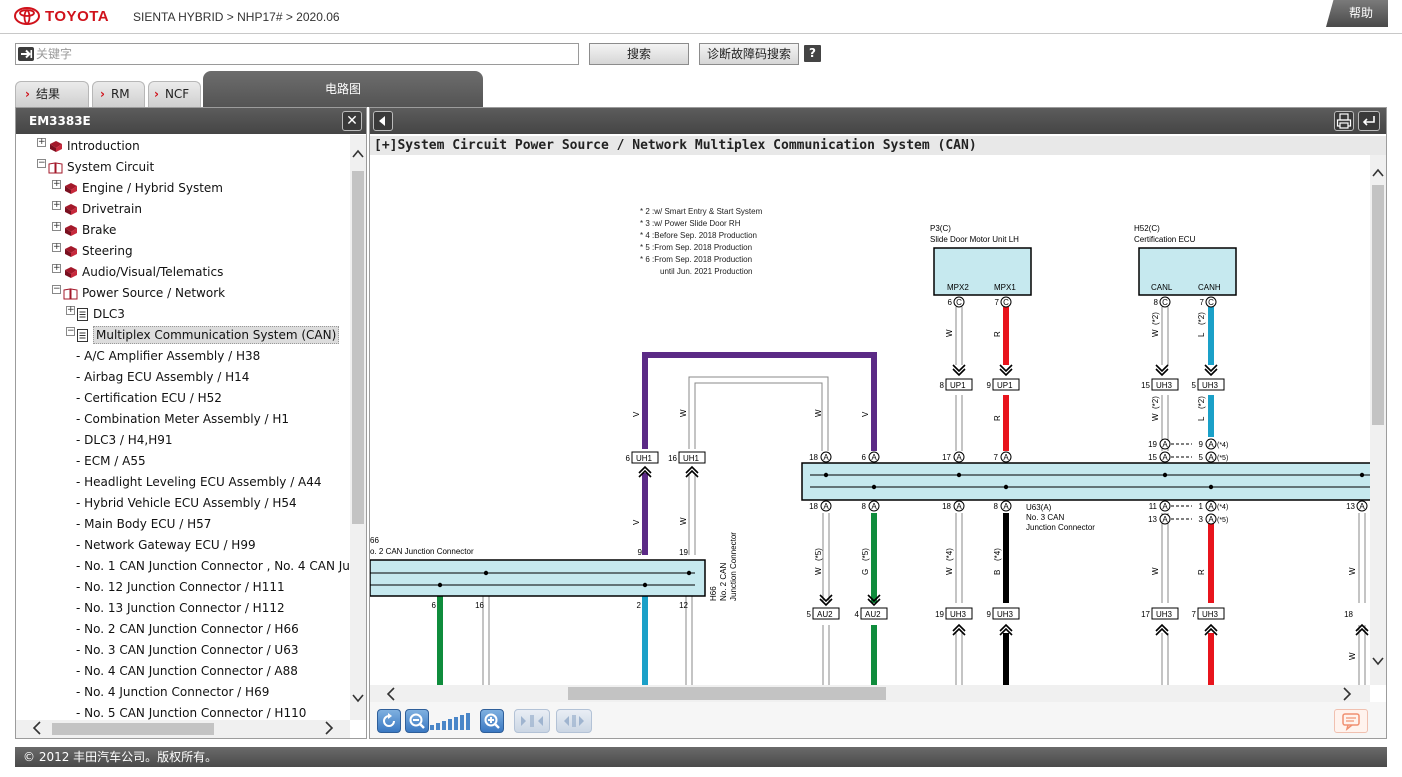 Image resolution: width=1402 pixels, height=777 pixels. I want to click on no3-can-junction-connector: U63(A) No. 3 CAN Junction Connector, so click(1085, 497).